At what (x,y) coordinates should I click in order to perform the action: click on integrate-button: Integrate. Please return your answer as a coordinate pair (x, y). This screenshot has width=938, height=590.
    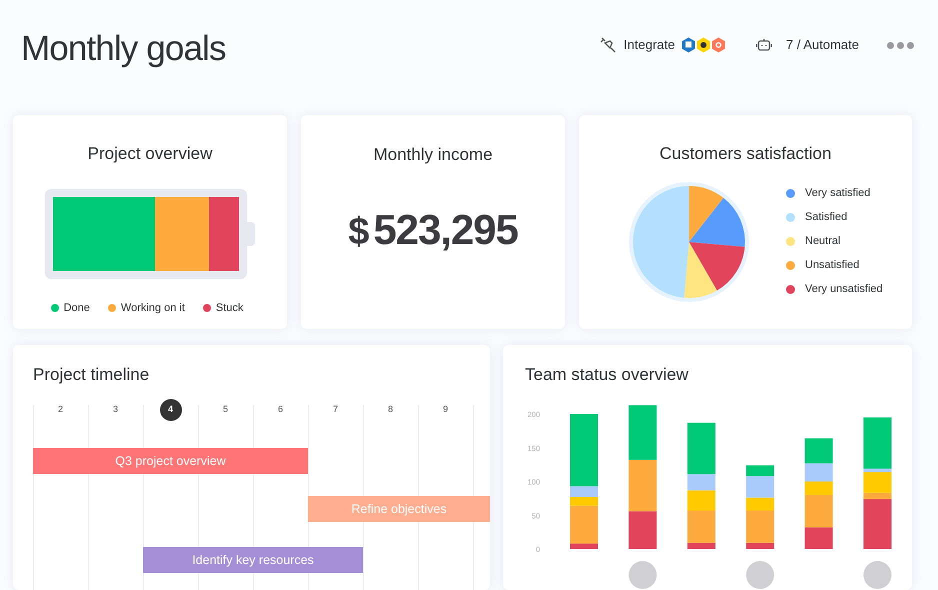
    Looking at the image, I should click on (649, 45).